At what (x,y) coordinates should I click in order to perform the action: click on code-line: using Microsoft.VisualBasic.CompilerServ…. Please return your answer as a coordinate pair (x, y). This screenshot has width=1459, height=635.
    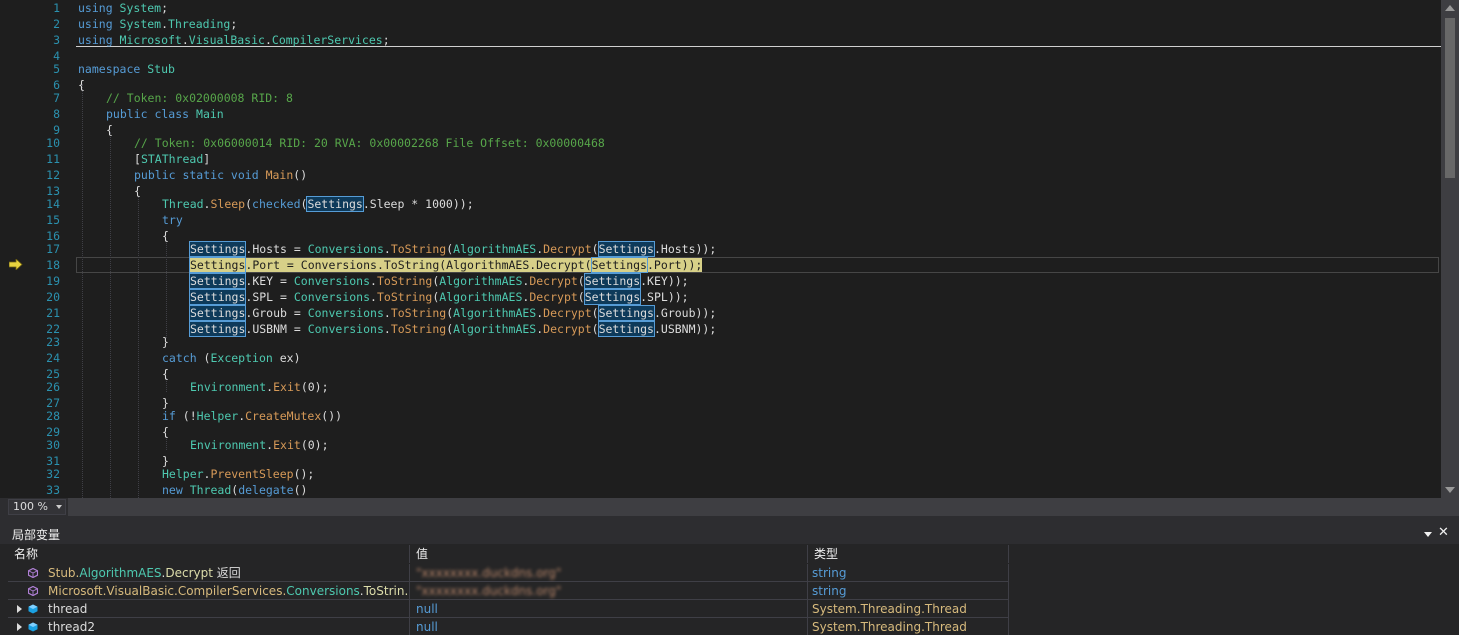
    Looking at the image, I should click on (234, 40).